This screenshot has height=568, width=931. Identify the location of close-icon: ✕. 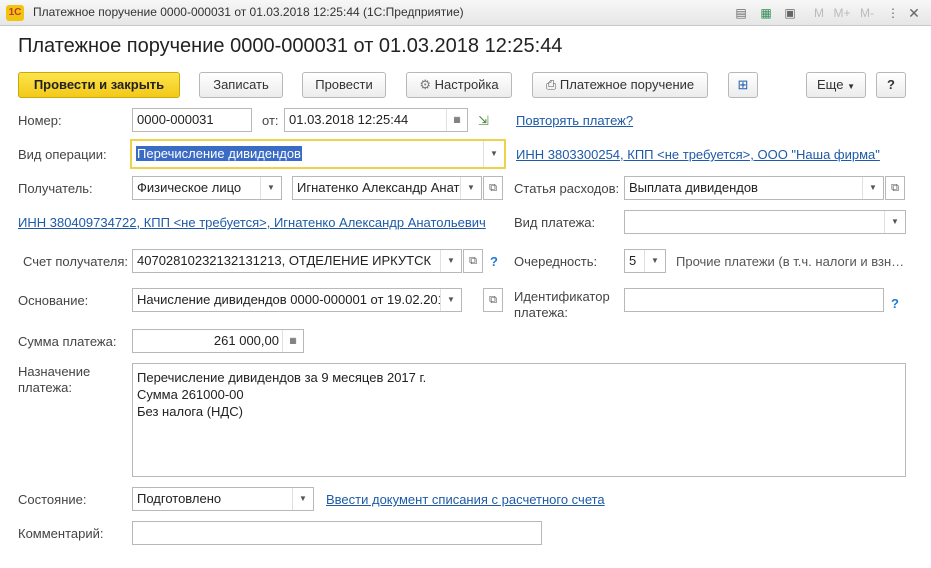
(914, 13).